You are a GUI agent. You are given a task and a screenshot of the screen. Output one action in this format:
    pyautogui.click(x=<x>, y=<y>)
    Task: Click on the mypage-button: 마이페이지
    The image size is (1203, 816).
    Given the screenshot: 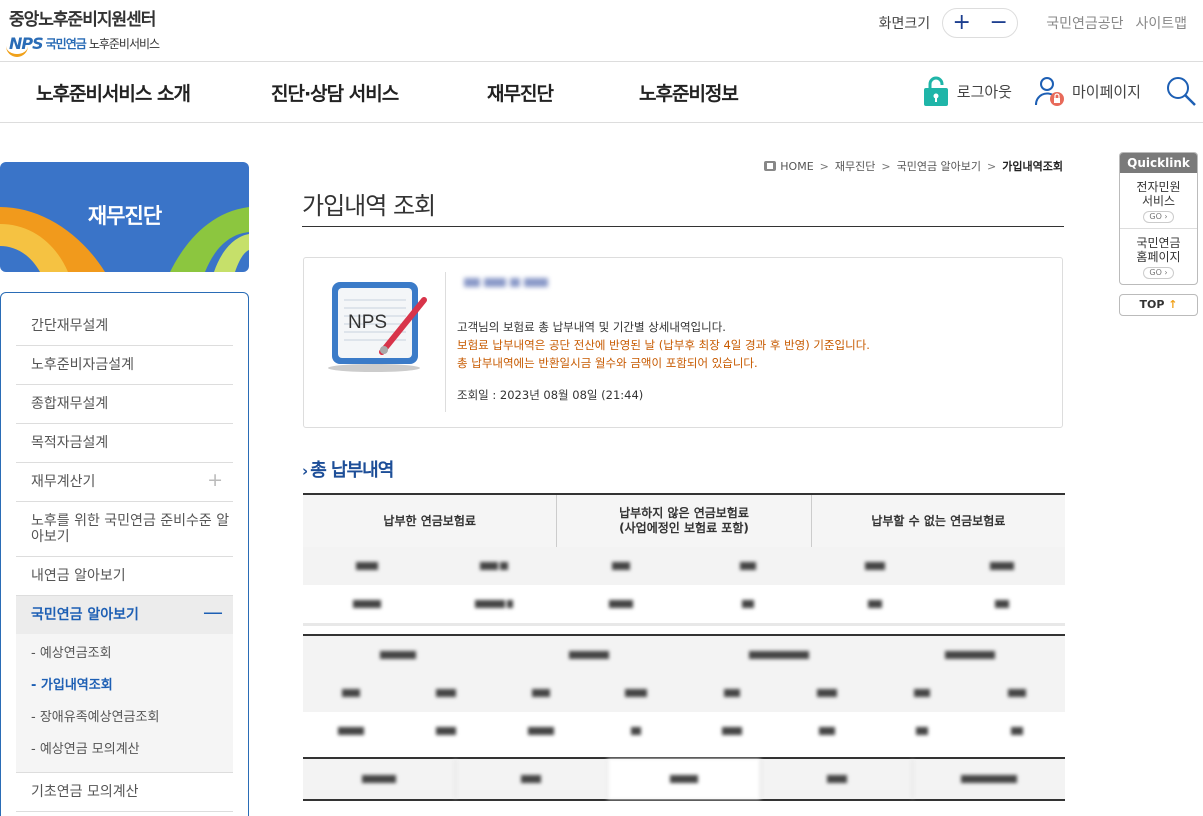 What is the action you would take?
    pyautogui.click(x=1087, y=91)
    